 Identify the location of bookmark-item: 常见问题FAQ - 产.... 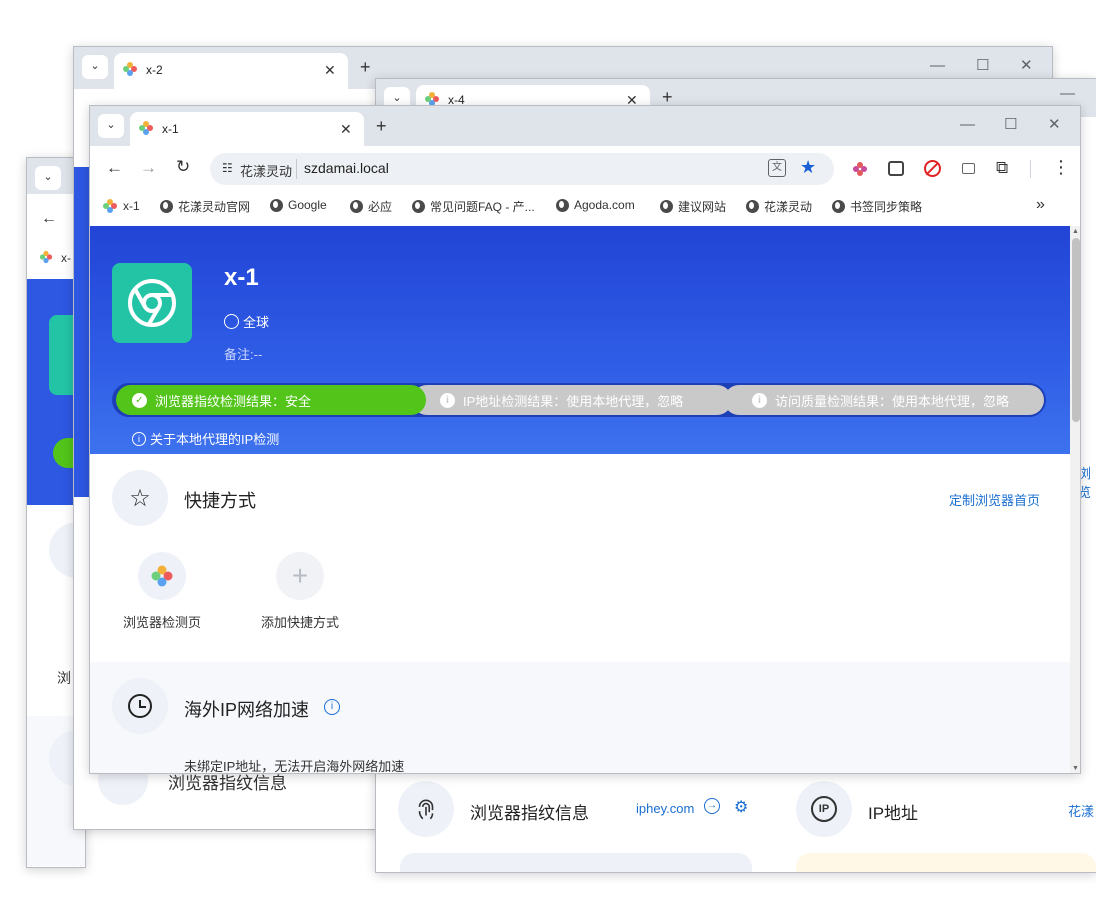
(473, 206).